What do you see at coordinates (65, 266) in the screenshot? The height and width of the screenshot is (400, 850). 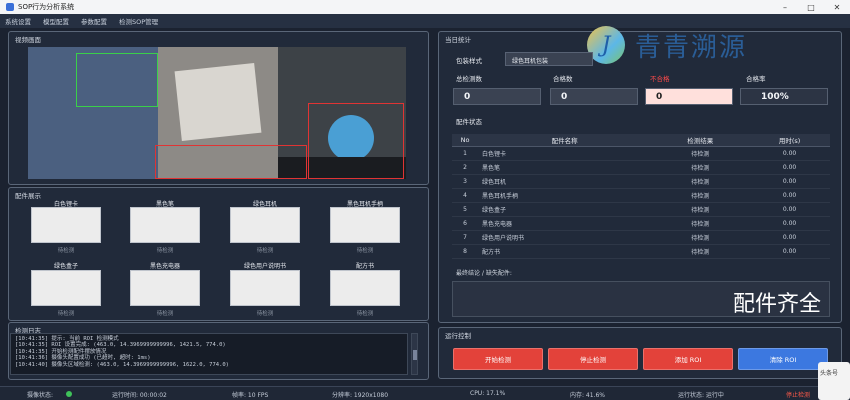 I see `part-label: 绿色盒子` at bounding box center [65, 266].